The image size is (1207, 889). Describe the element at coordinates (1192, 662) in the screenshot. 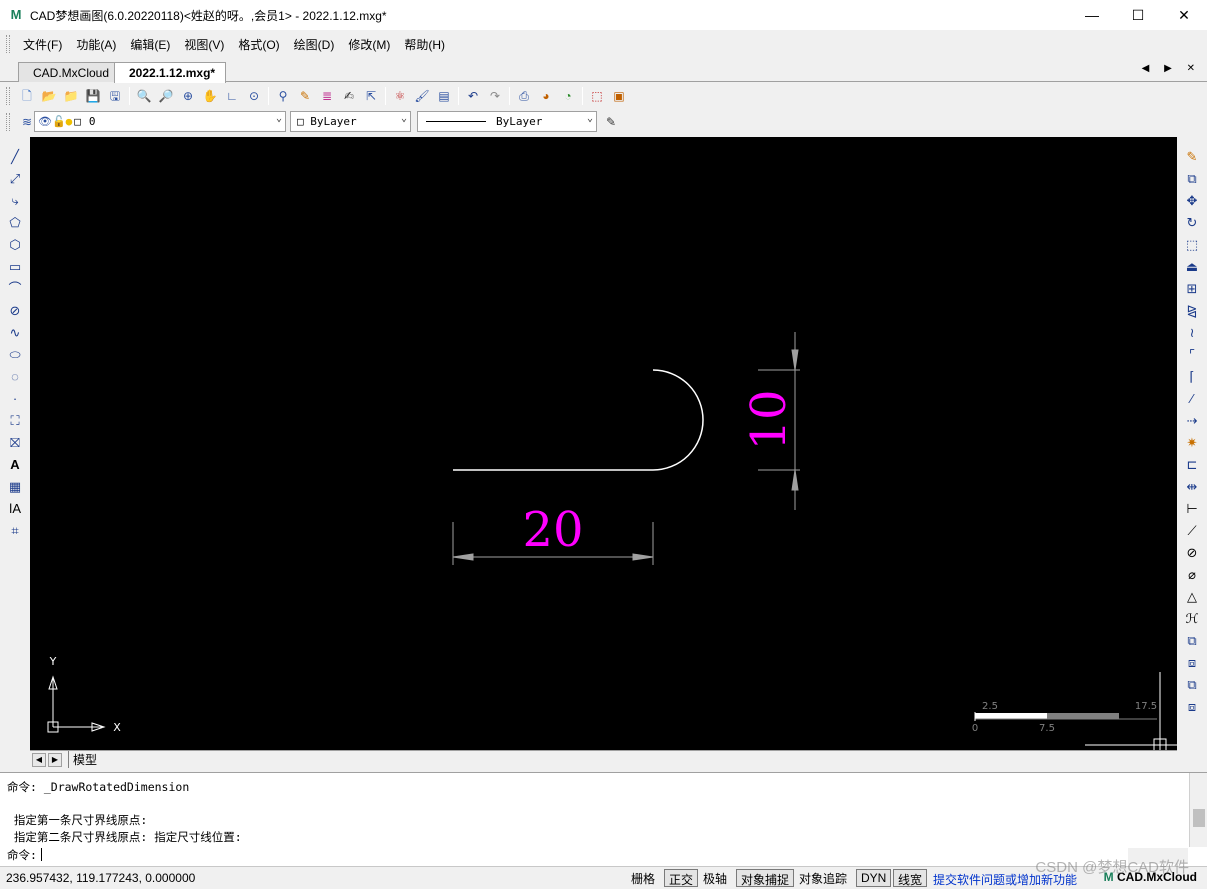

I see `draw-order-back-icon: ⧈` at that location.